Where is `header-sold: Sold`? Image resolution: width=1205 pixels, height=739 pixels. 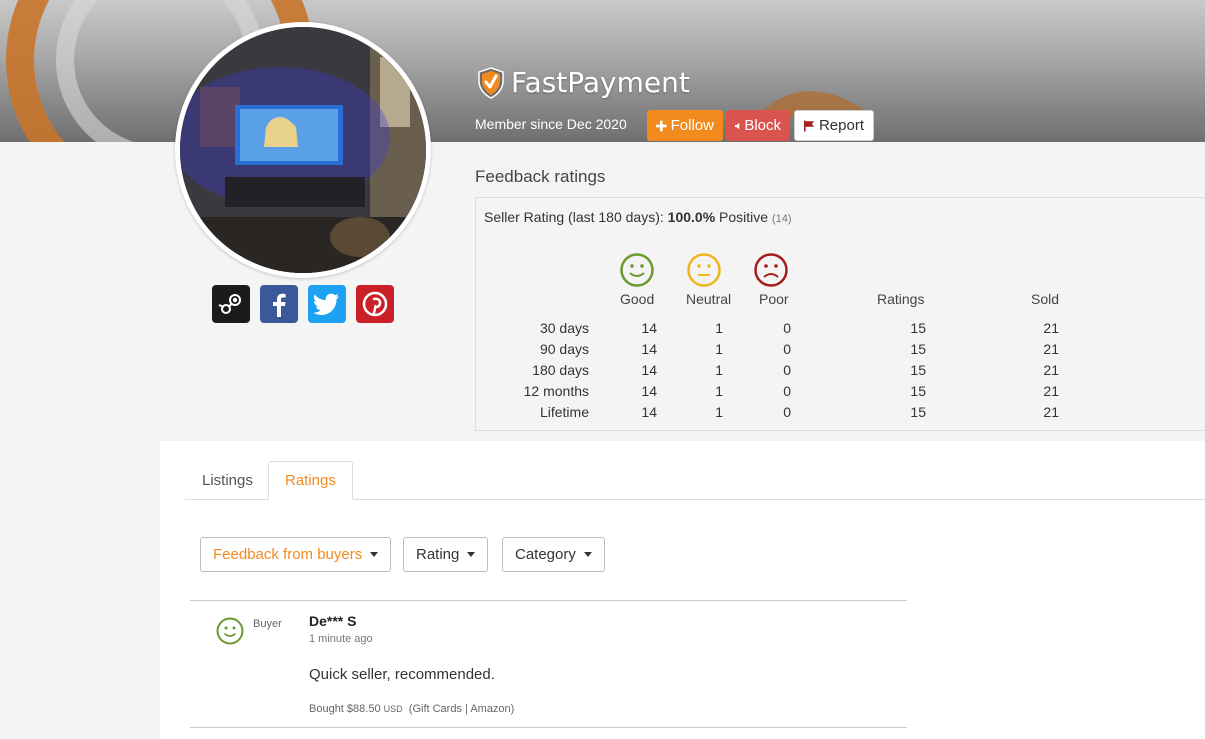
header-sold: Sold is located at coordinates (1045, 299).